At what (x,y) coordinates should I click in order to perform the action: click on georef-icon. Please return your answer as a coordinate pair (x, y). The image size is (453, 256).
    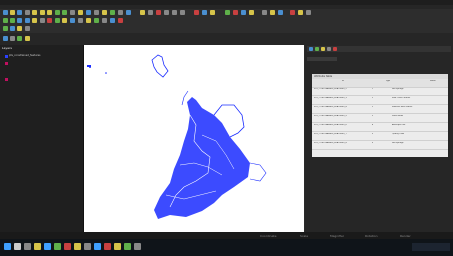
    Looking at the image, I should click on (88, 20).